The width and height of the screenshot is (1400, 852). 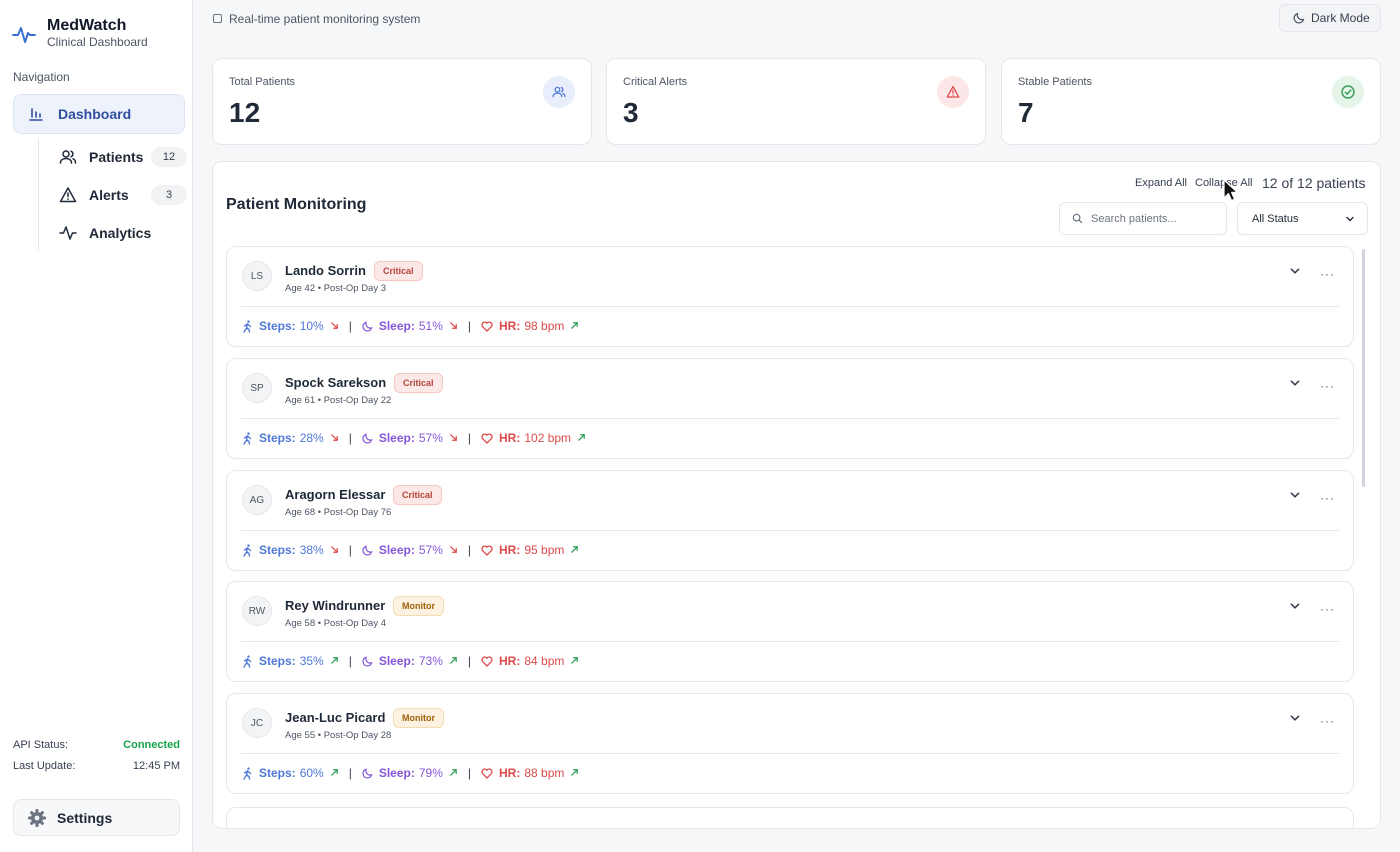 What do you see at coordinates (99, 114) in the screenshot?
I see `sidebar-item-dashboard: Dashboard` at bounding box center [99, 114].